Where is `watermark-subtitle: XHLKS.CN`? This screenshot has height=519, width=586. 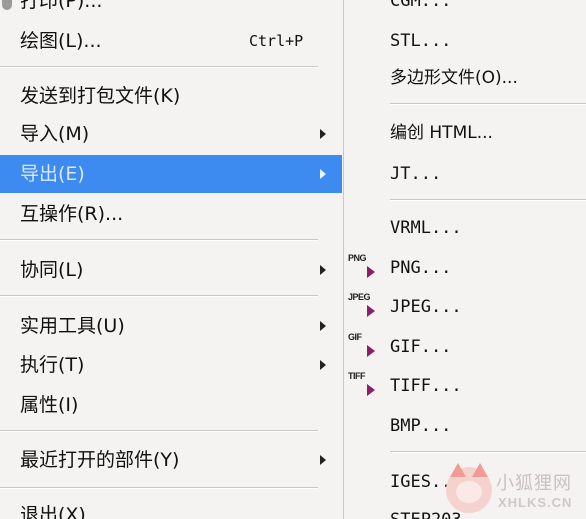
watermark-subtitle: XHLKS.CN is located at coordinates (535, 502).